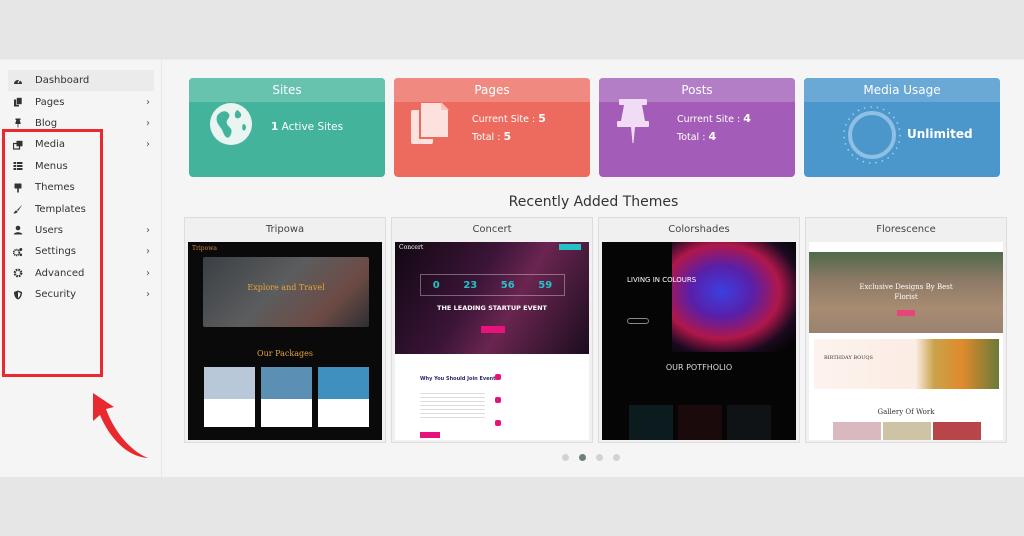  What do you see at coordinates (81, 251) in the screenshot?
I see `sidebar-item-settings: Settings ›` at bounding box center [81, 251].